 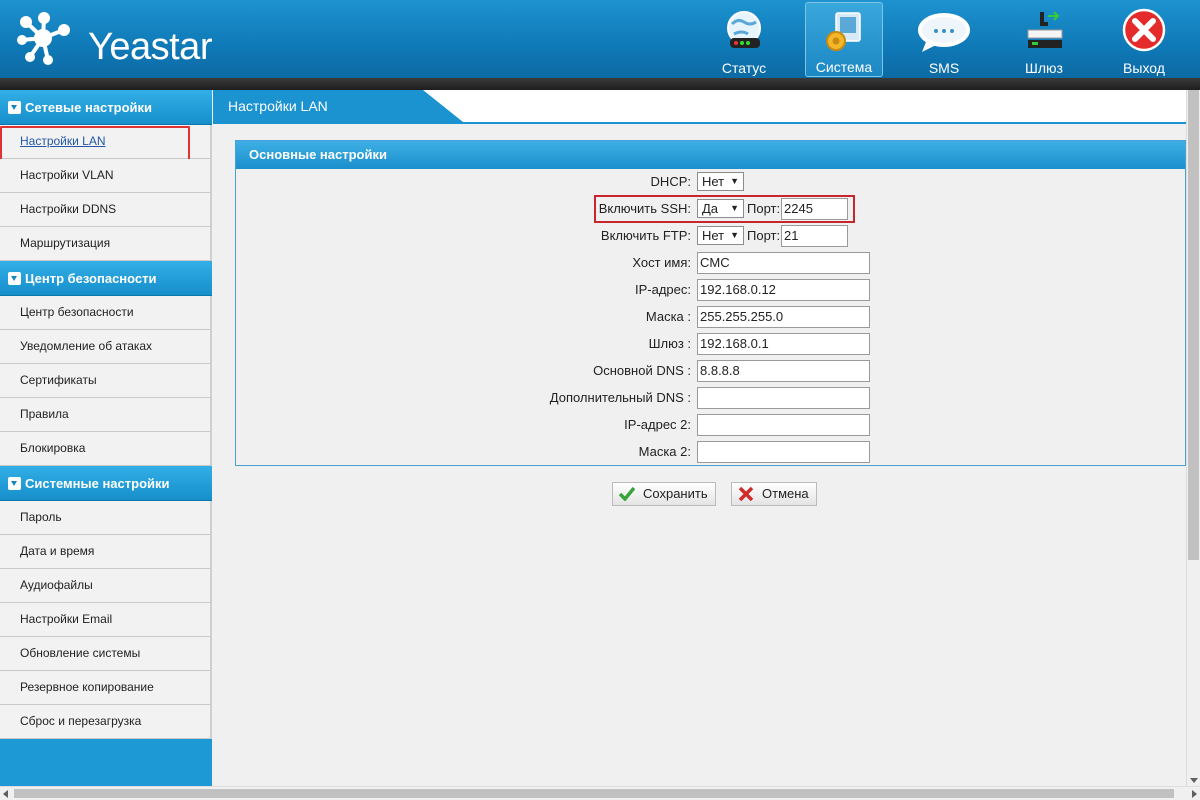 What do you see at coordinates (669, 343) in the screenshot?
I see `gateway-label: Шлюз :` at bounding box center [669, 343].